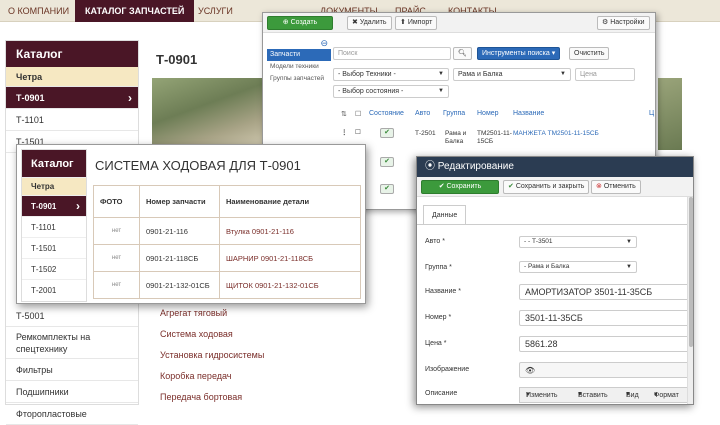 This screenshot has width=720, height=425. What do you see at coordinates (54, 290) in the screenshot?
I see `catalog-item-t2001: Т-2001` at bounding box center [54, 290].